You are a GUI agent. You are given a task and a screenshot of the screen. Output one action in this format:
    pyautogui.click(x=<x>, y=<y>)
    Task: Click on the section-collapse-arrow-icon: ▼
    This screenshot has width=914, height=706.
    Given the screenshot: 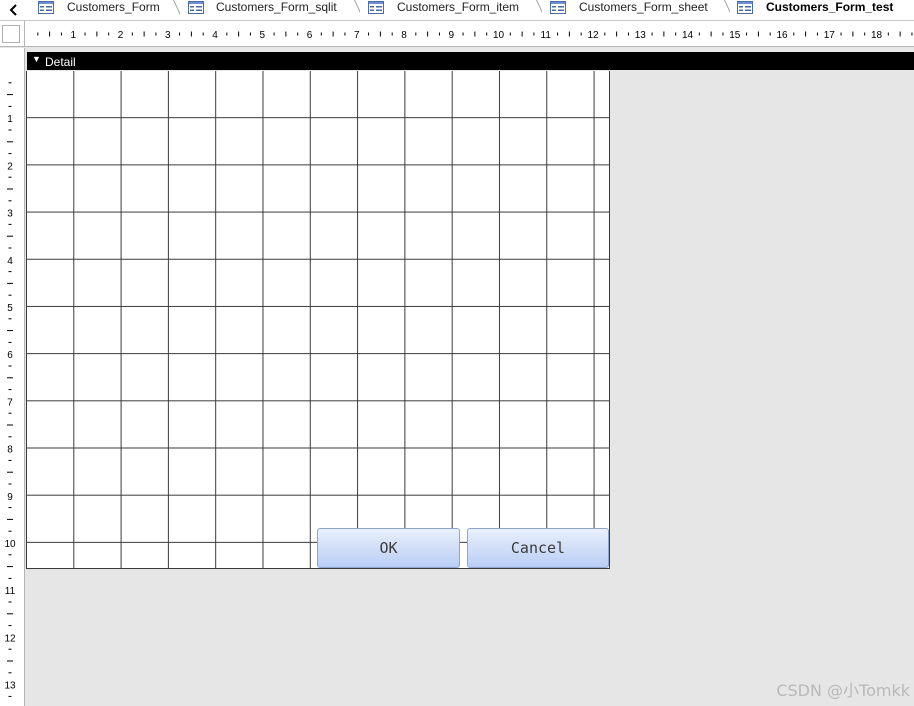 What is the action you would take?
    pyautogui.click(x=36, y=59)
    